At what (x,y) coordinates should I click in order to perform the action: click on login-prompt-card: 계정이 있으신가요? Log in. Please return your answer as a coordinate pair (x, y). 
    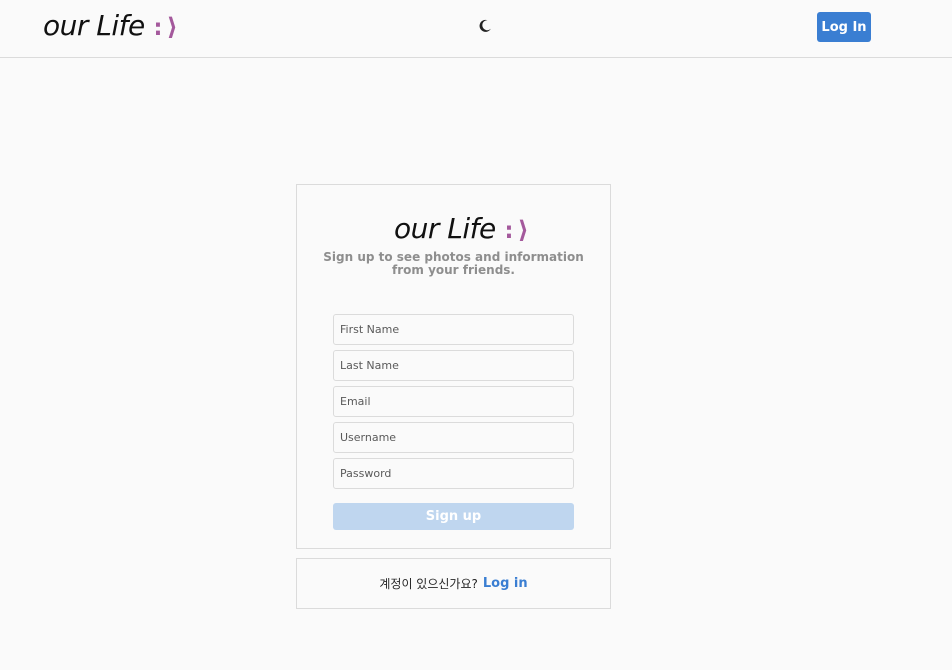
    Looking at the image, I should click on (453, 583).